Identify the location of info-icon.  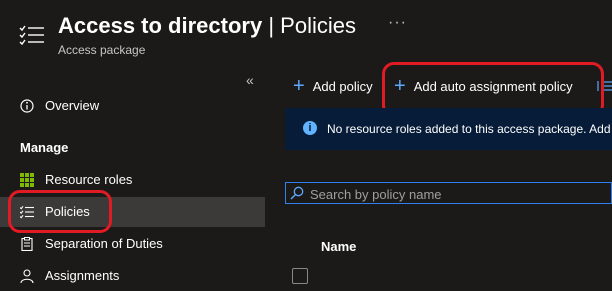
(27, 106).